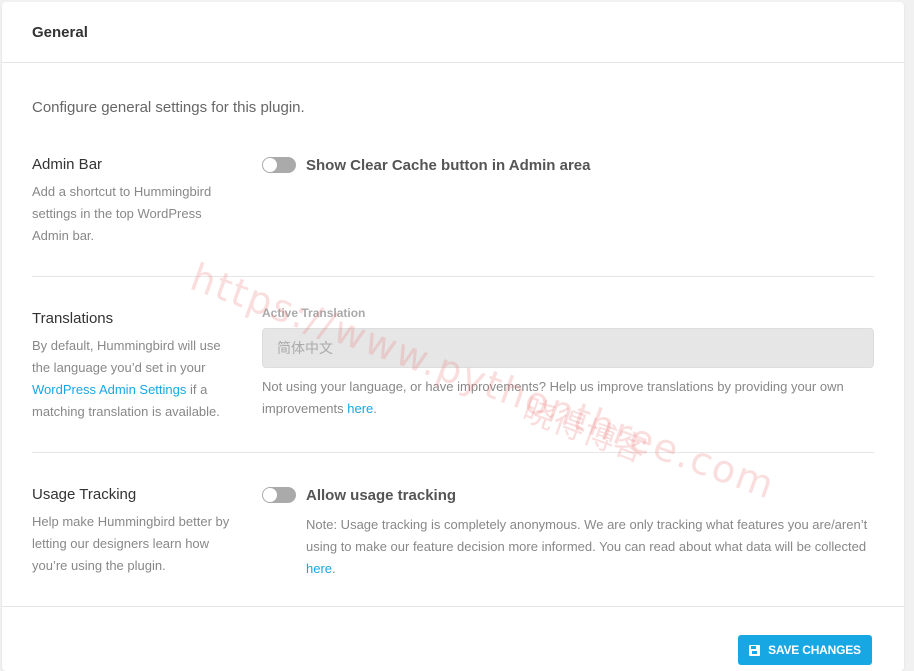 The width and height of the screenshot is (914, 671). Describe the element at coordinates (453, 606) in the screenshot. I see `footer-divider` at that location.